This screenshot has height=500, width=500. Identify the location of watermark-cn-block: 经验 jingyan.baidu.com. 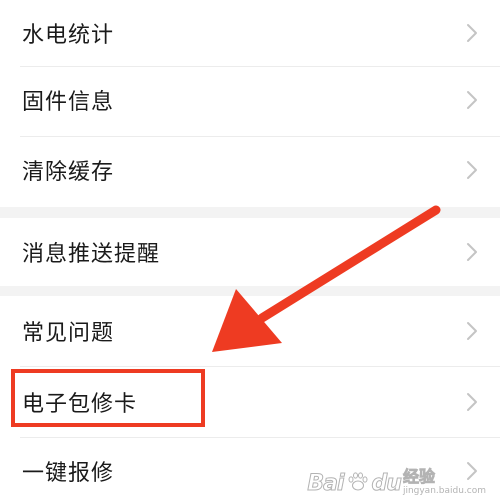
(444, 481).